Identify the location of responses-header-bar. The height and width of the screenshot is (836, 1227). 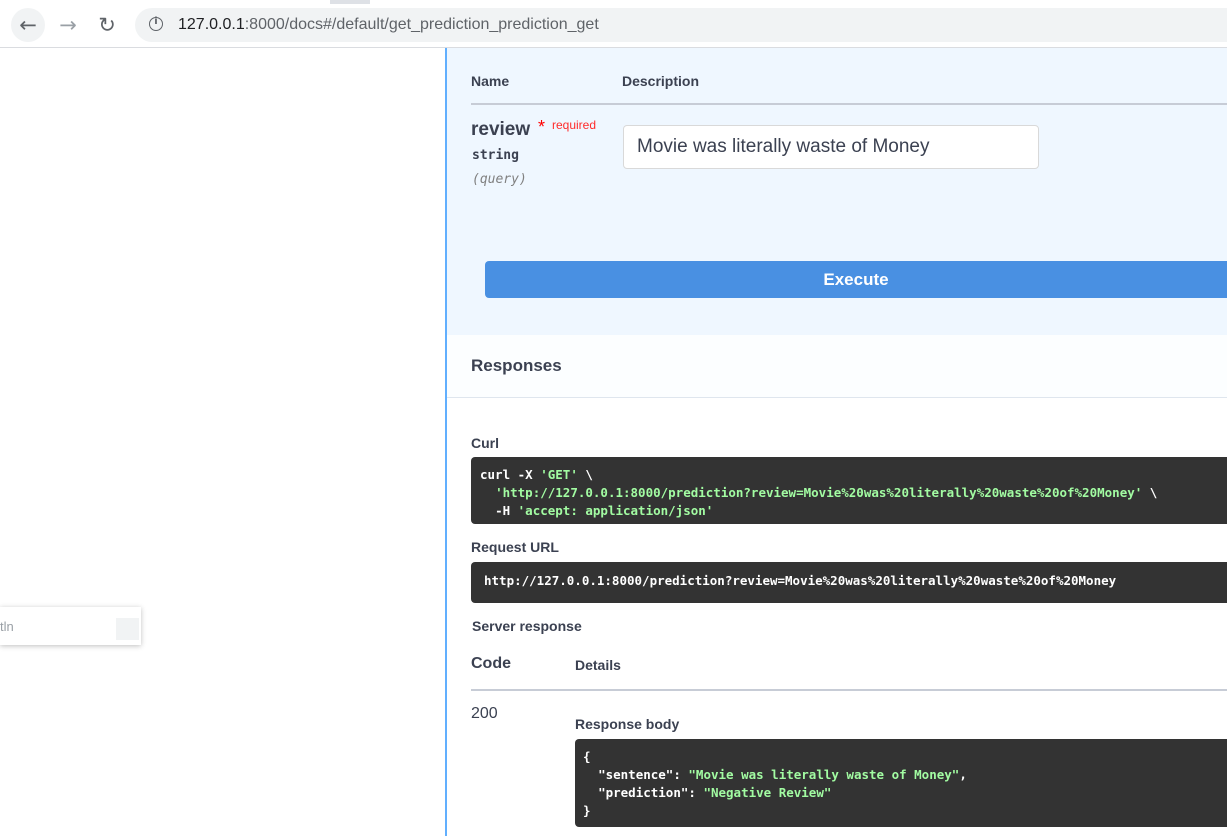
(837, 366).